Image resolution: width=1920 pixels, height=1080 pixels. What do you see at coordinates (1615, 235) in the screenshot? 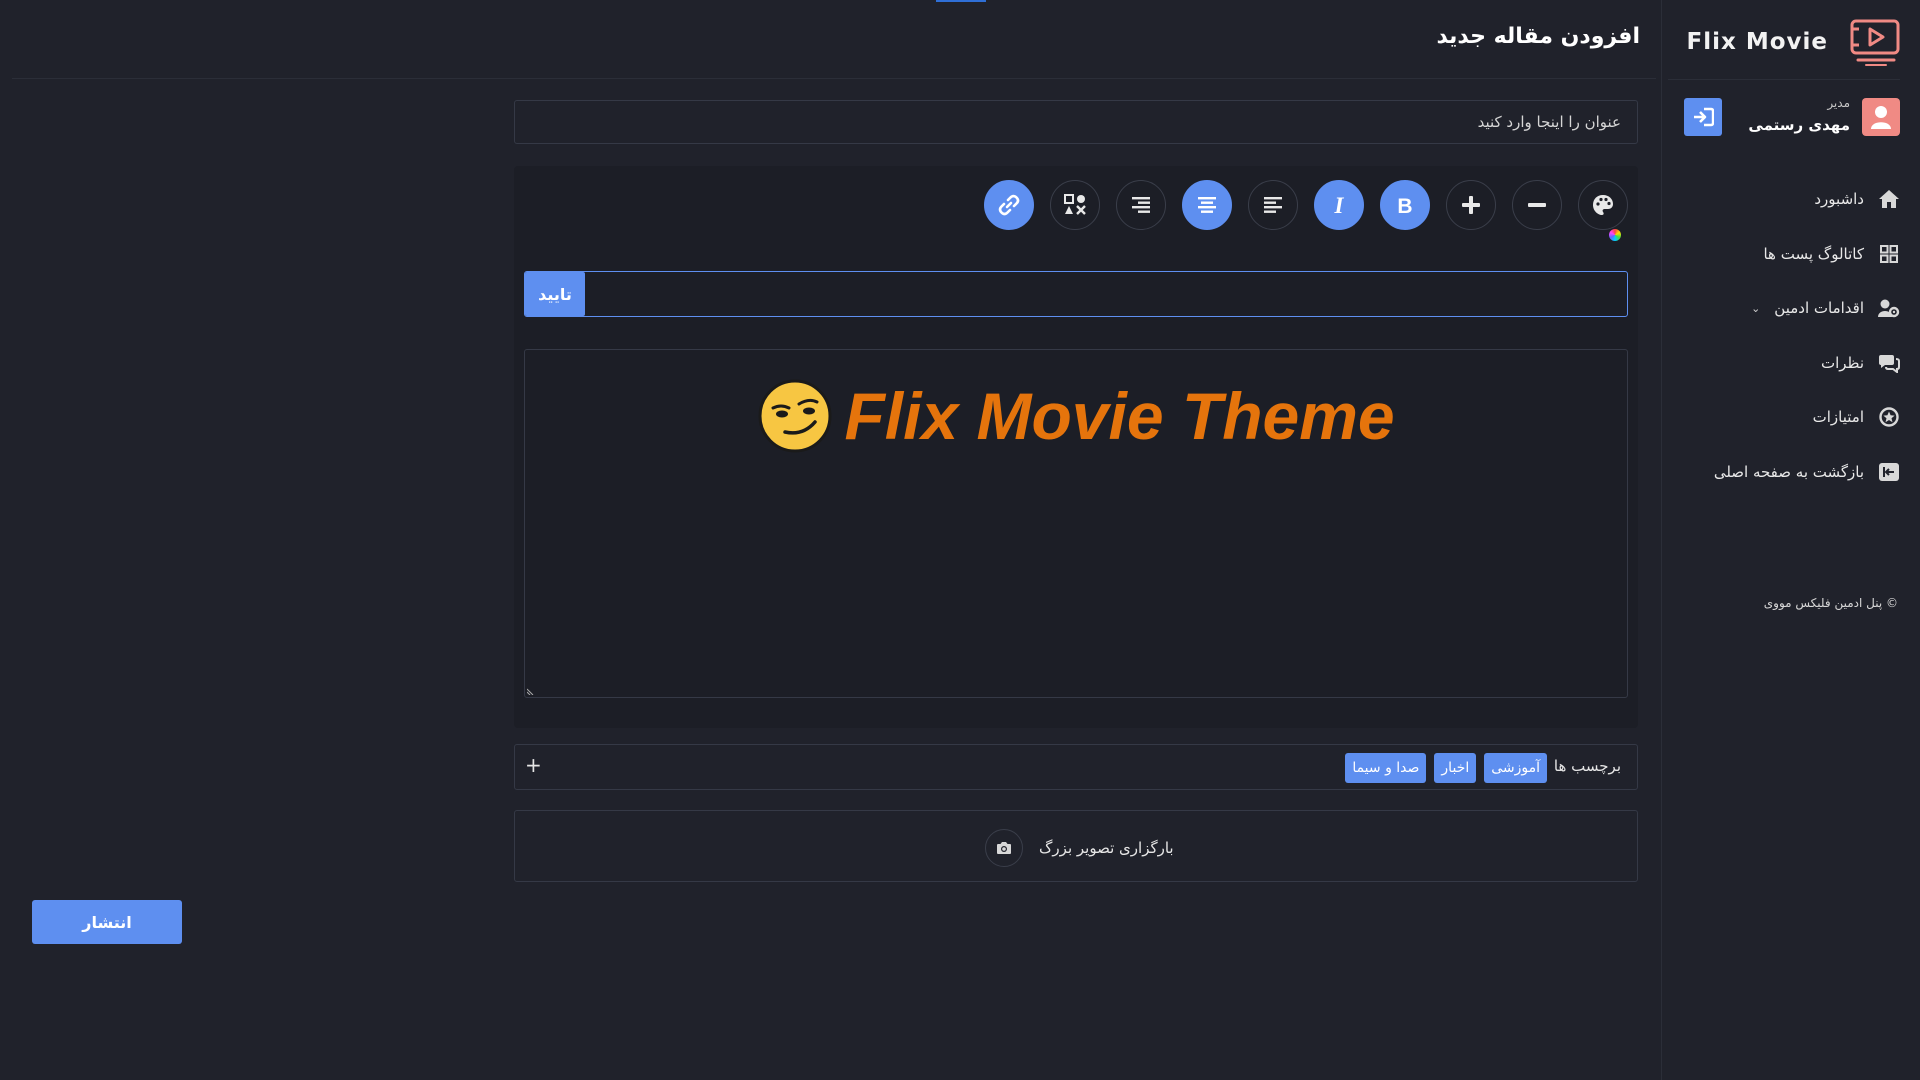
I see `color-wheel-icon` at bounding box center [1615, 235].